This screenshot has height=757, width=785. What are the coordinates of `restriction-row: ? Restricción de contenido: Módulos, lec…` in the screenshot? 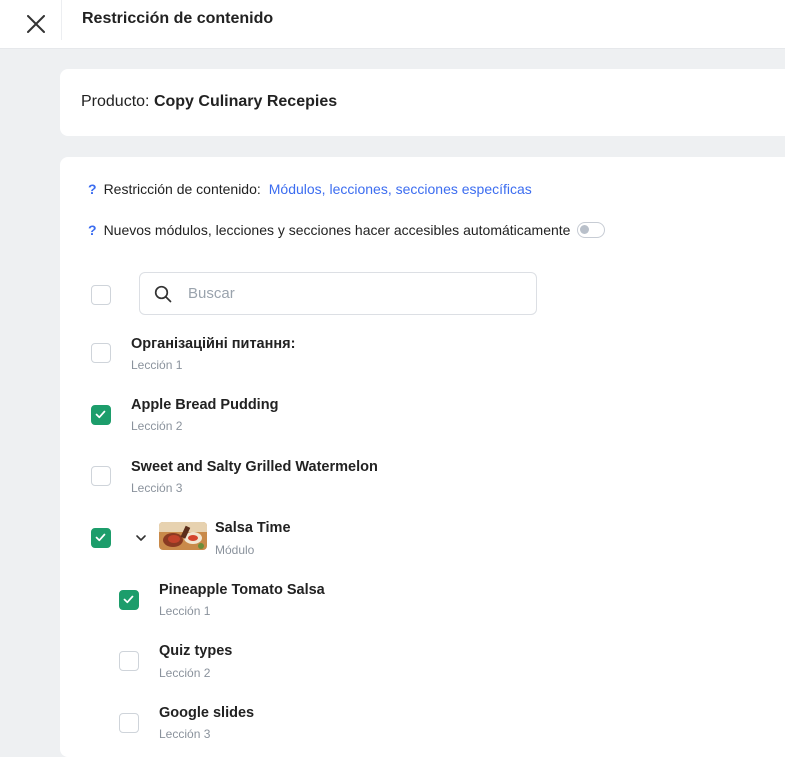 It's located at (310, 189).